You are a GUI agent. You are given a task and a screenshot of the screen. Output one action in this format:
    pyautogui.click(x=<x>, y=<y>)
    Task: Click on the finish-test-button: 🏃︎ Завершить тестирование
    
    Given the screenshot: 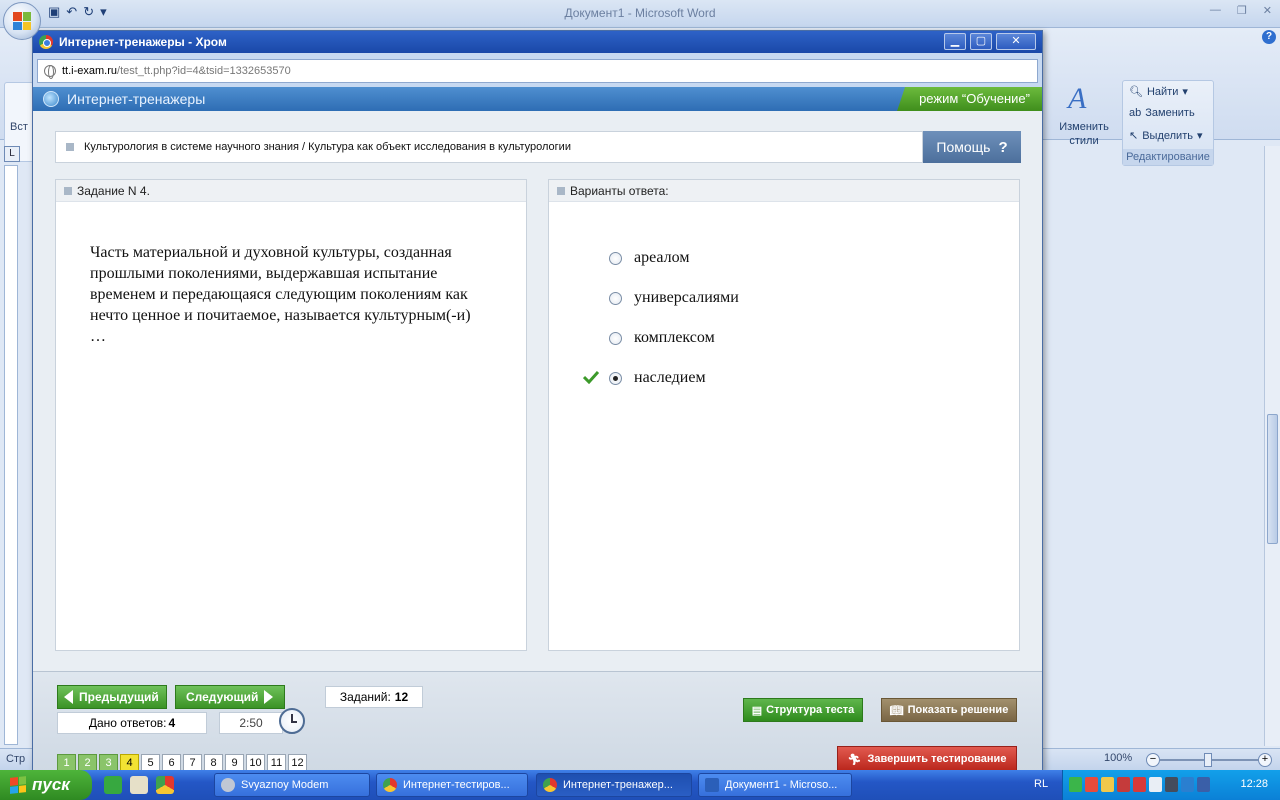 What is the action you would take?
    pyautogui.click(x=927, y=758)
    